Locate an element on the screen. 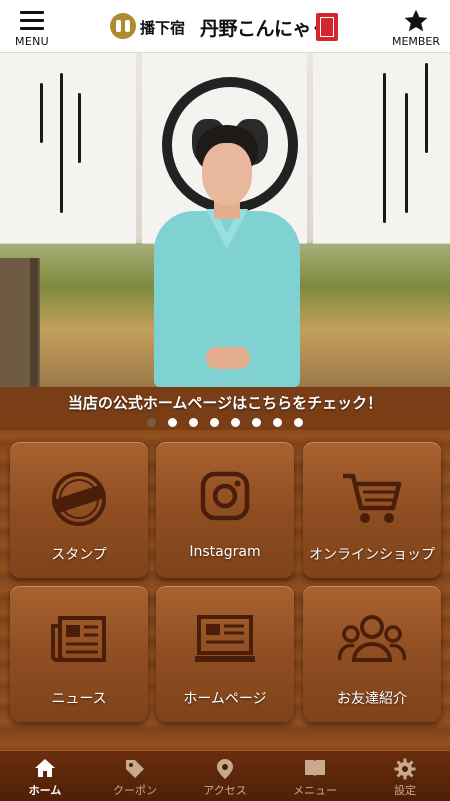 The height and width of the screenshot is (801, 450). nav-home: ホーム is located at coordinates (45, 776).